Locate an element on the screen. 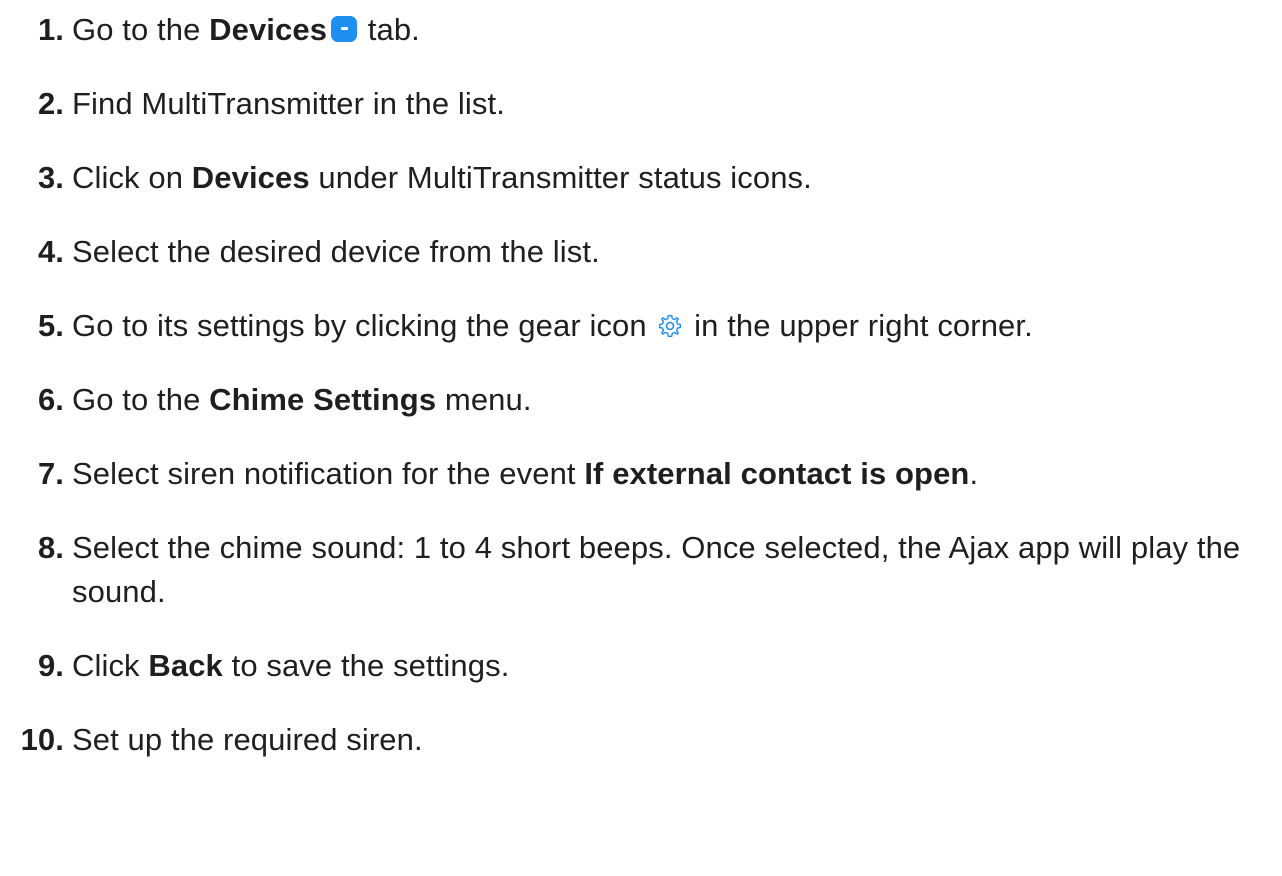 The height and width of the screenshot is (876, 1282). step-text: Select the desired device from the list. is located at coordinates (336, 251).